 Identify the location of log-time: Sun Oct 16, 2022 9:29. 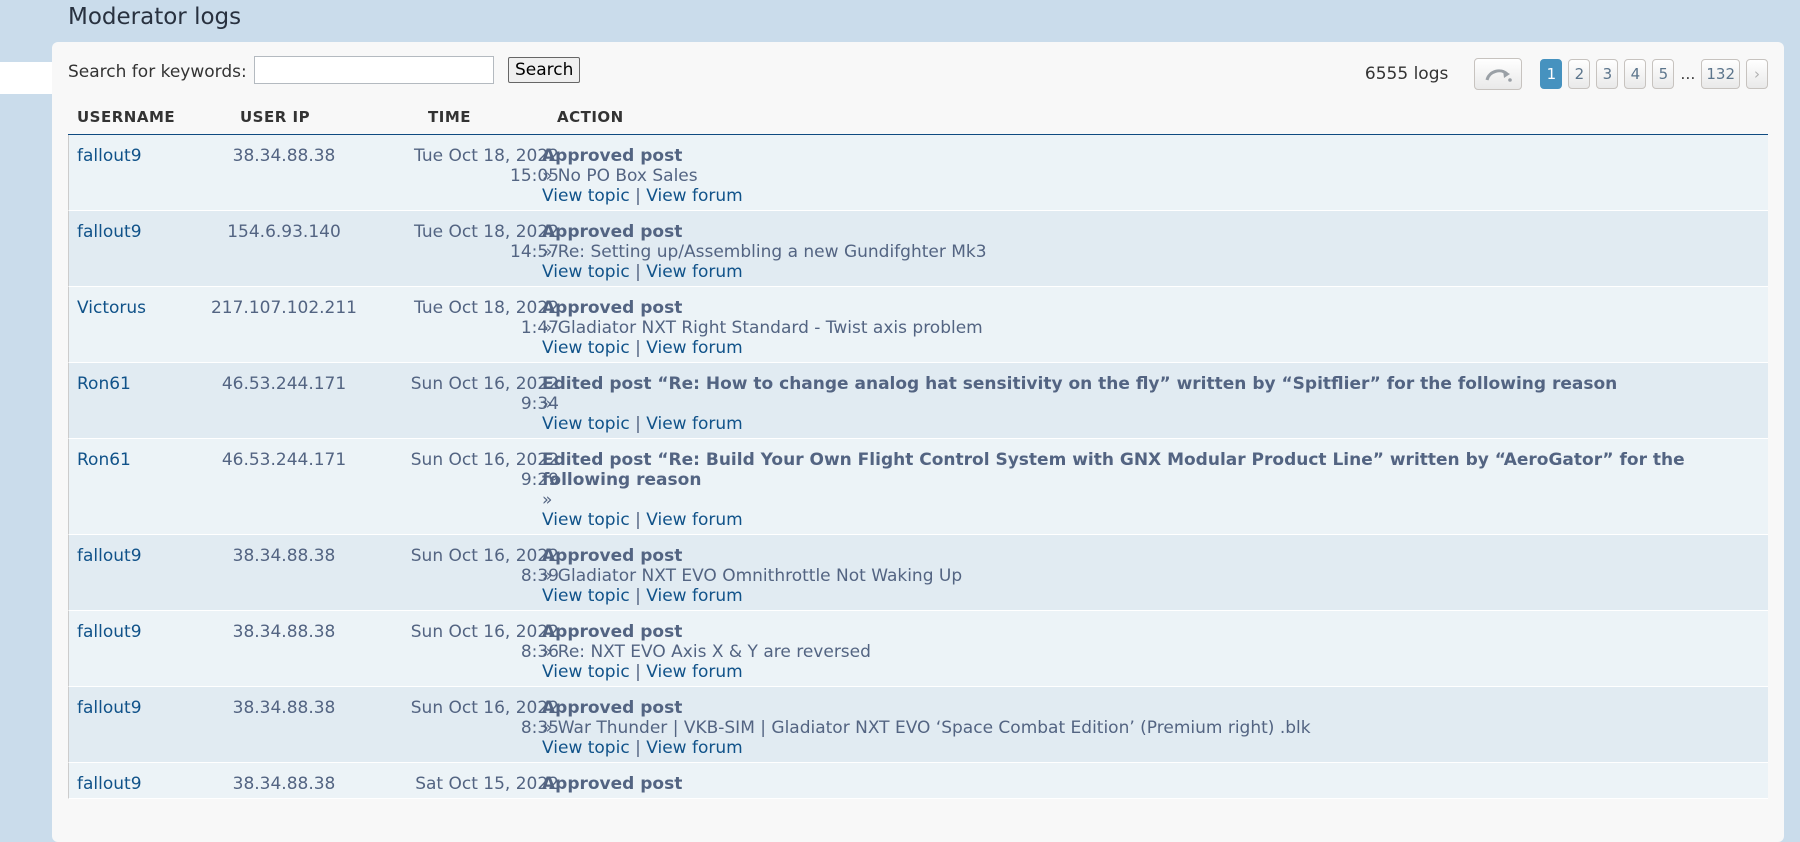
(464, 470).